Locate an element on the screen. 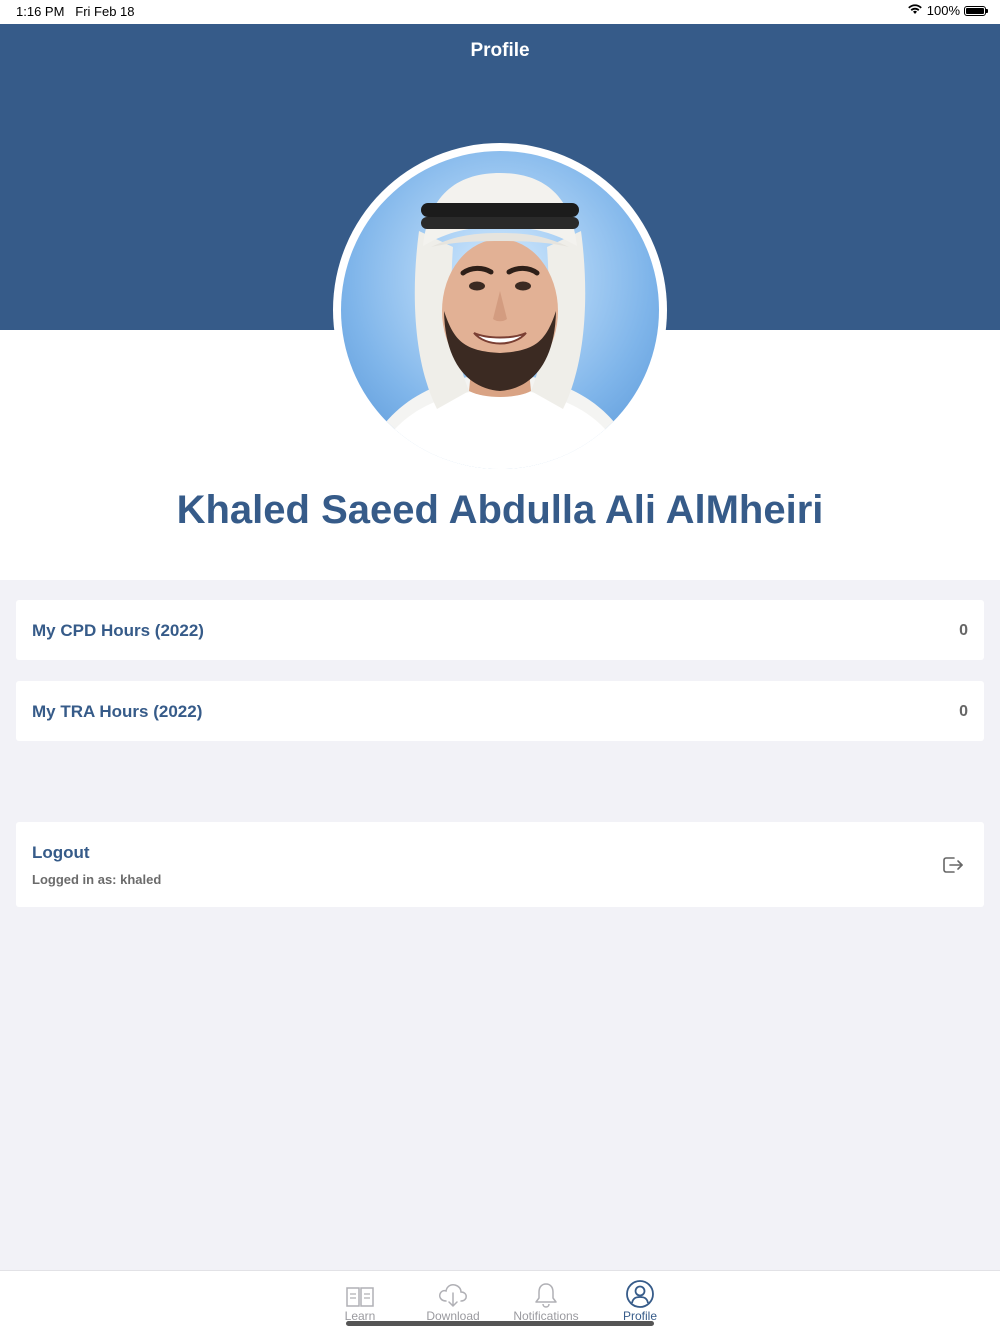 This screenshot has height=1335, width=1000. cloud-download-icon is located at coordinates (453, 1294).